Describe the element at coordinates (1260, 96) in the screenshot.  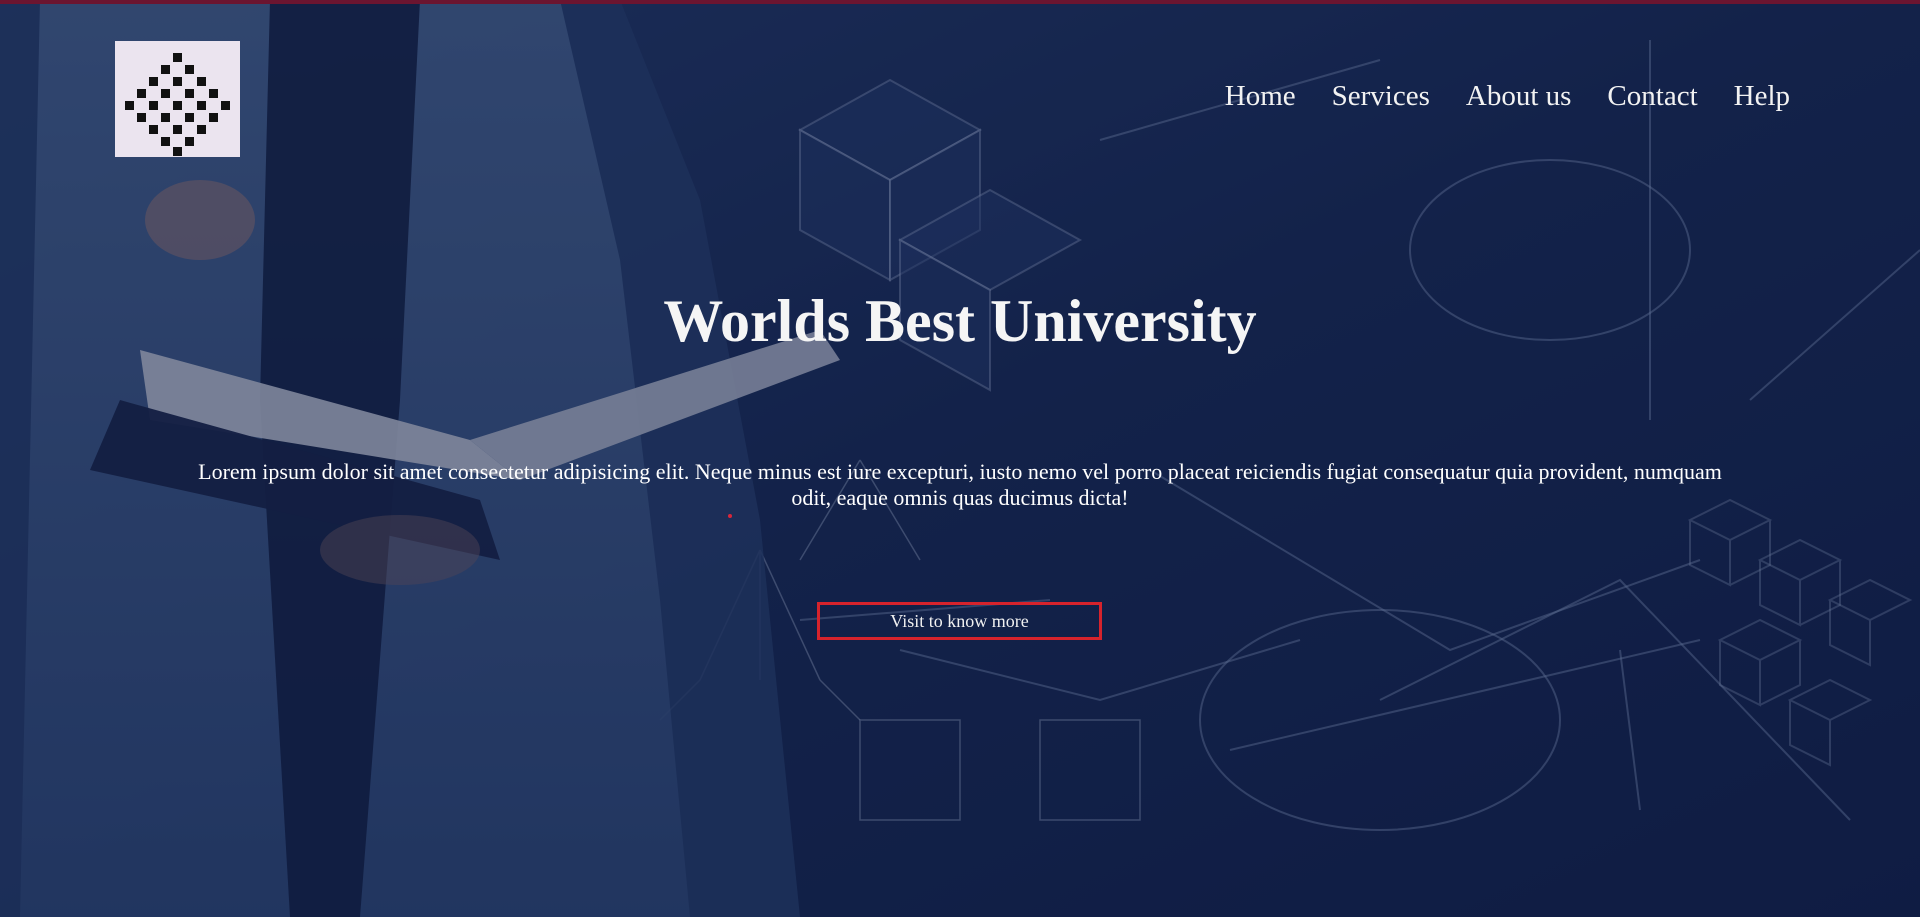
I see `nav-item-home: Home` at that location.